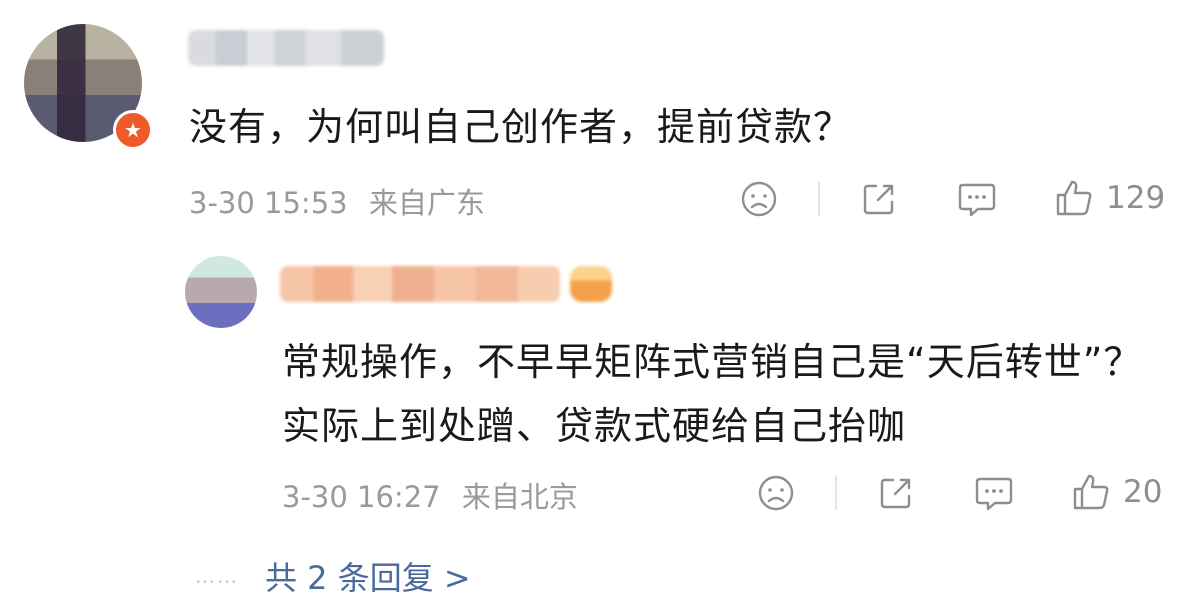 The width and height of the screenshot is (1194, 615). What do you see at coordinates (286, 48) in the screenshot?
I see `username-blurred` at bounding box center [286, 48].